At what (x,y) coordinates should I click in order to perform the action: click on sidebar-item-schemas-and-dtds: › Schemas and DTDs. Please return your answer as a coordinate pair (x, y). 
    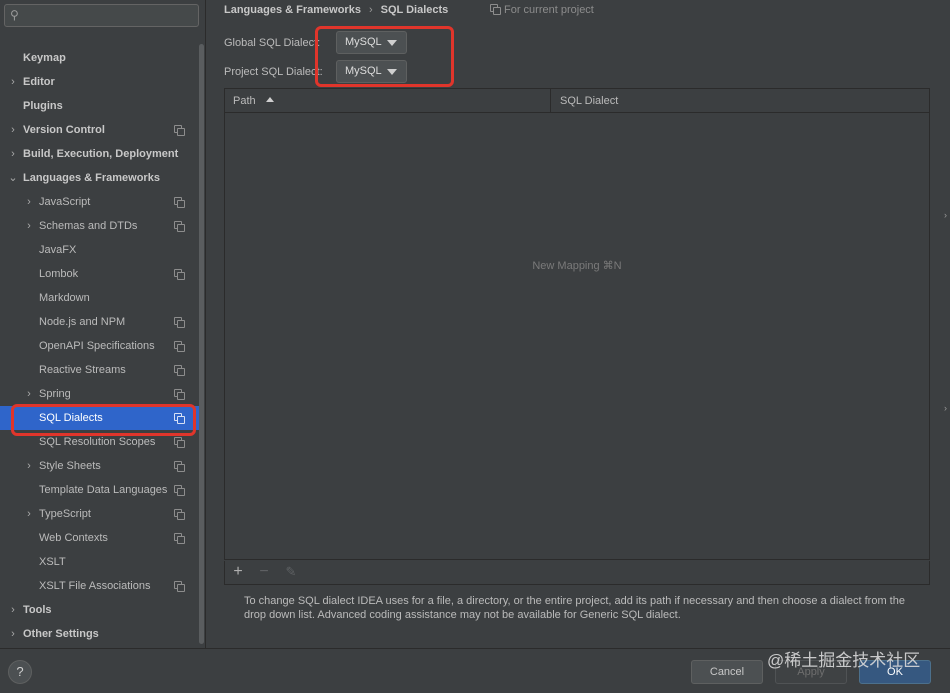
    Looking at the image, I should click on (100, 226).